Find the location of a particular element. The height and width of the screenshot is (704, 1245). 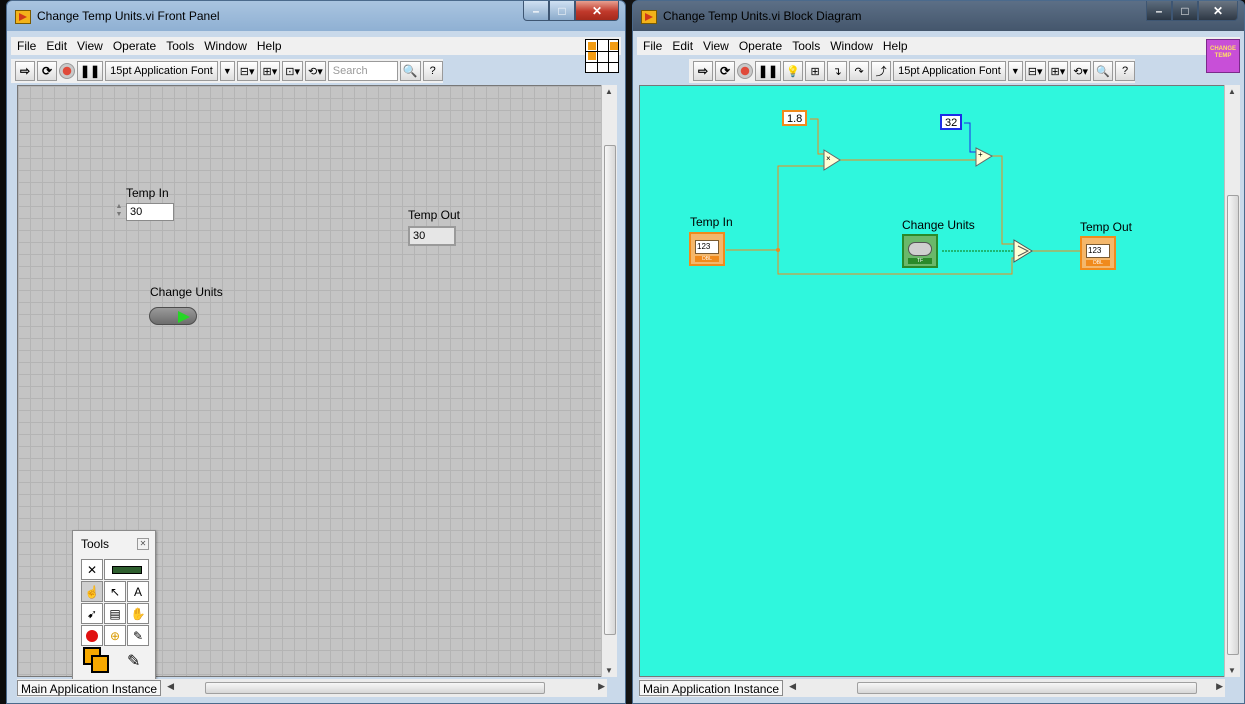

tools-palette-title: Tools is located at coordinates (95, 544).